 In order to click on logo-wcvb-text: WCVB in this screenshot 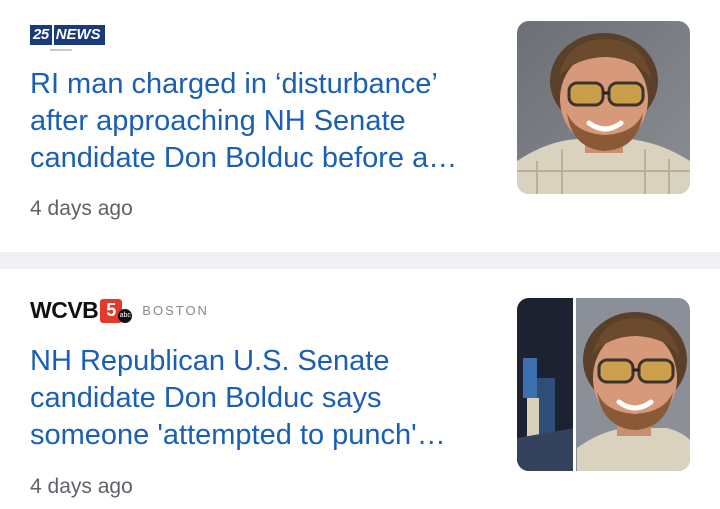, I will do `click(64, 310)`.